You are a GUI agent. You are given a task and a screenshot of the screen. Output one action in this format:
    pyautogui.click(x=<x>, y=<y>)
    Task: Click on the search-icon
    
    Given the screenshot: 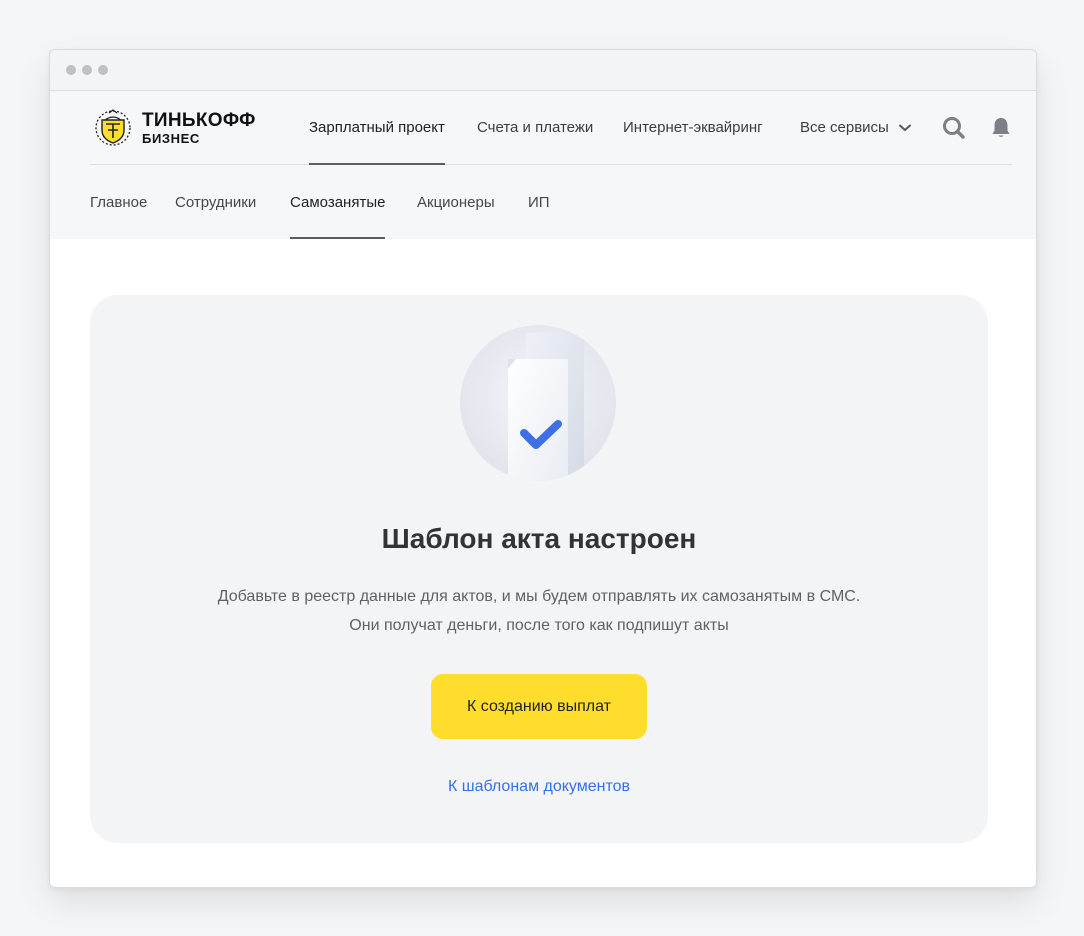 What is the action you would take?
    pyautogui.click(x=954, y=128)
    